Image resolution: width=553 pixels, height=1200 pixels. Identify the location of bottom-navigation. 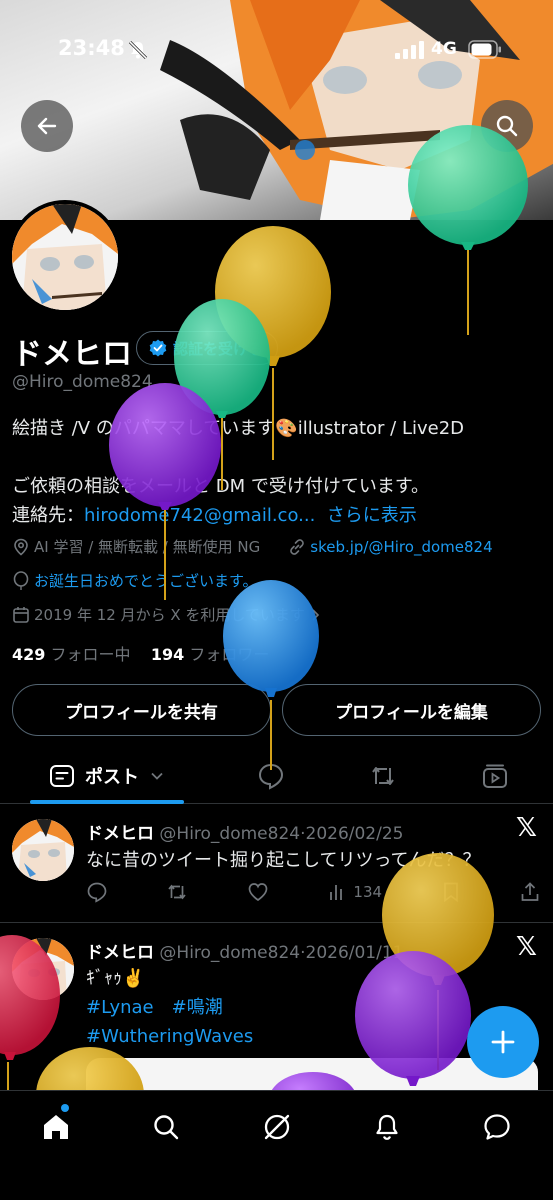
(276, 1145).